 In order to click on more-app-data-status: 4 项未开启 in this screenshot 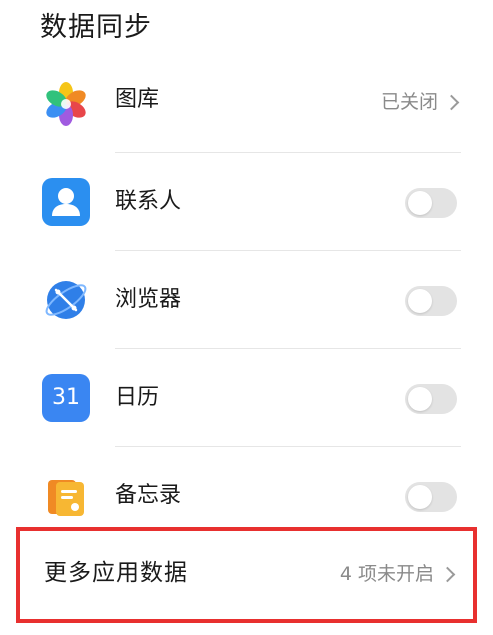, I will do `click(397, 574)`.